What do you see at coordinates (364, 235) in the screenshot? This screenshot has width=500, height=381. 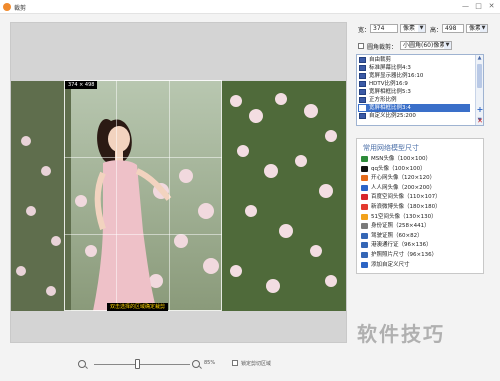 I see `license-icon` at bounding box center [364, 235].